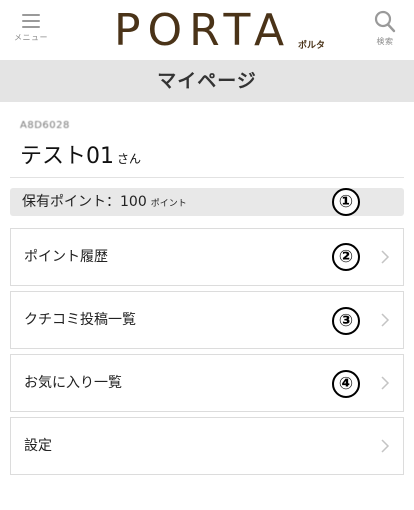  Describe the element at coordinates (385, 41) in the screenshot. I see `search-label: 検索` at that location.